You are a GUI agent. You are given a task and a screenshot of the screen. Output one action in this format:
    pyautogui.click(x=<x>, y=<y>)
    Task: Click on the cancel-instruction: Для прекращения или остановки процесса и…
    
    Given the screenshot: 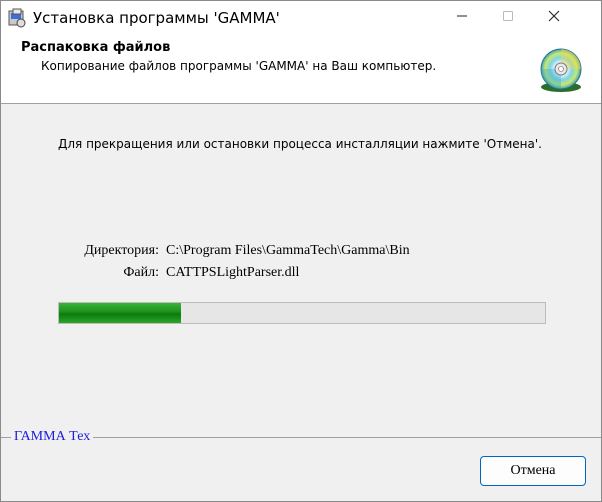 What is the action you would take?
    pyautogui.click(x=300, y=144)
    